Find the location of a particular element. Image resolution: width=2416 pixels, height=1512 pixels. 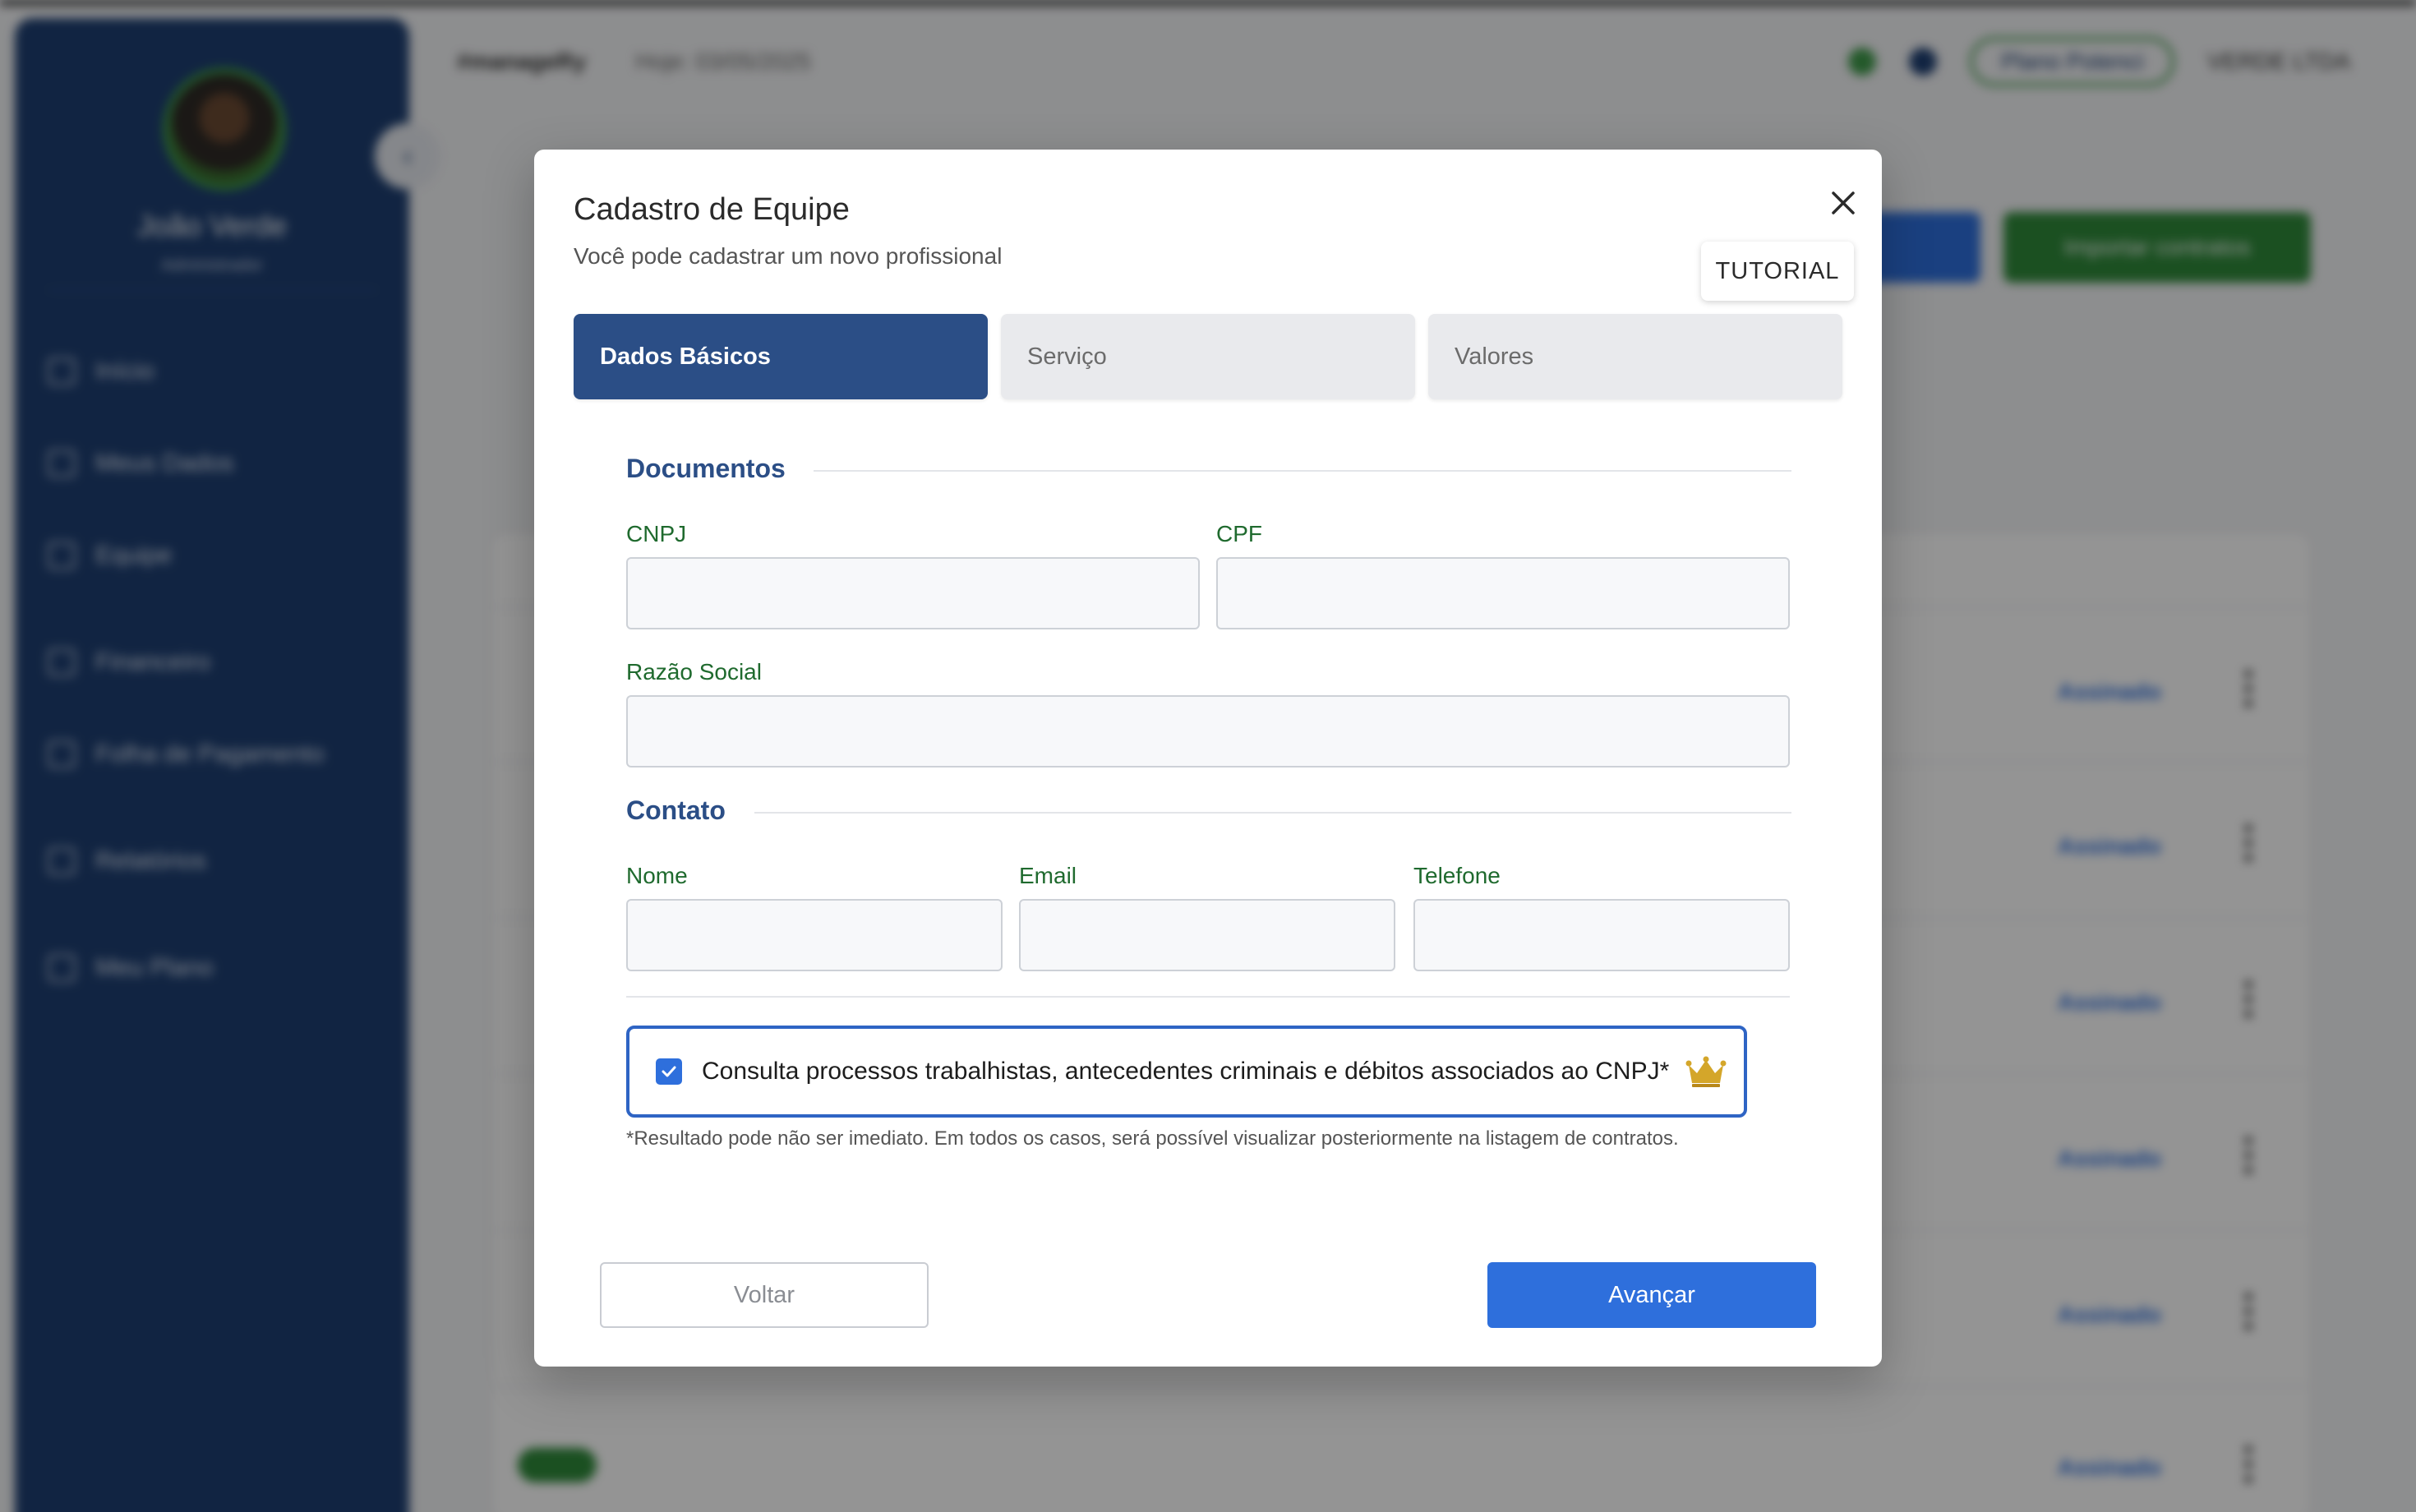

telefone-label: Telefone is located at coordinates (1457, 875).